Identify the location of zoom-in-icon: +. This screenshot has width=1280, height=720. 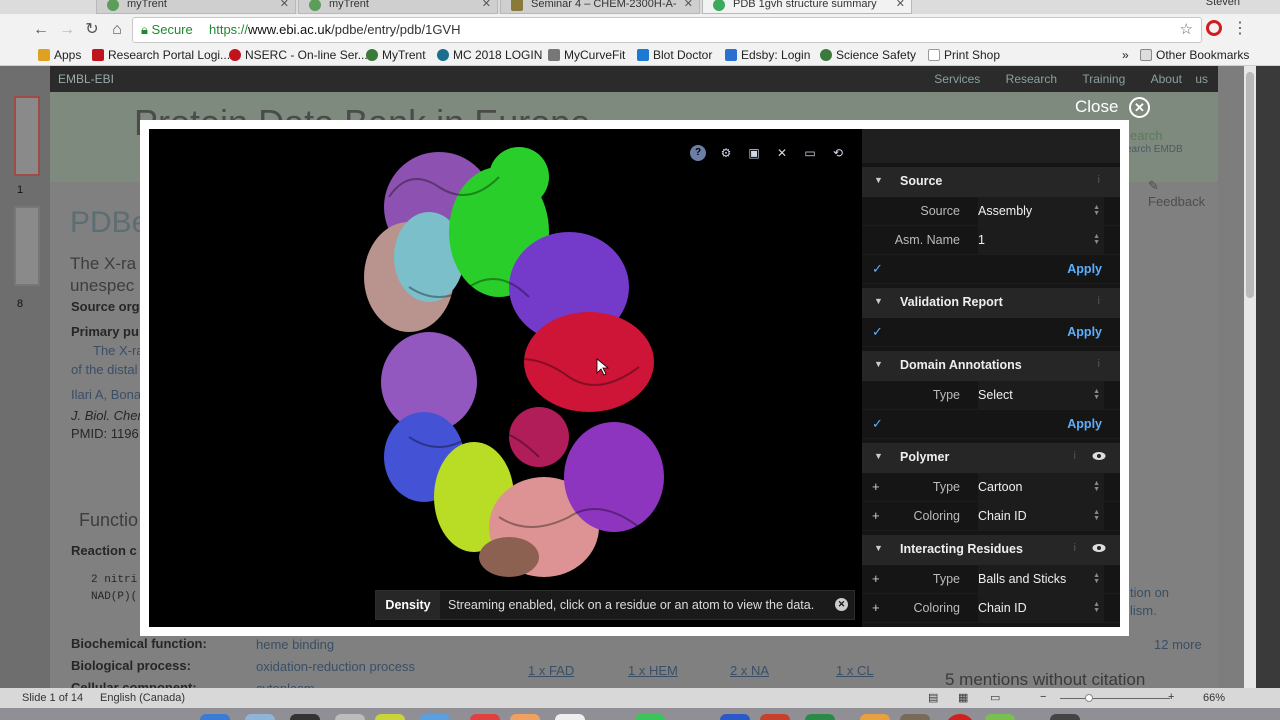
(1171, 697).